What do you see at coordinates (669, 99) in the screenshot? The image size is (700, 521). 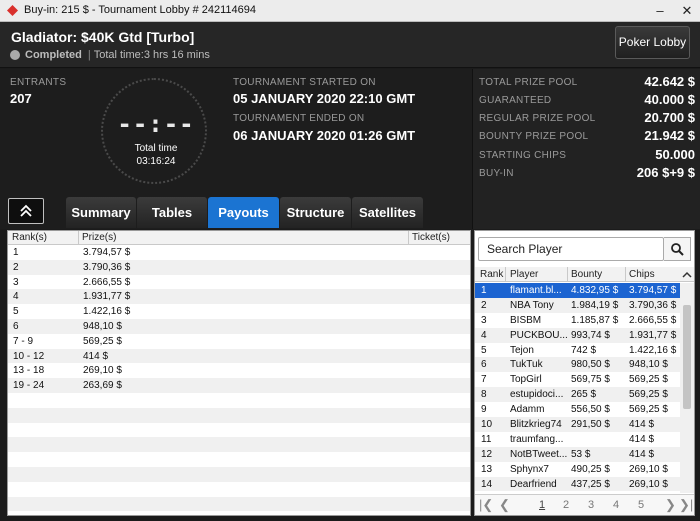 I see `prize-value: 40.000 $` at bounding box center [669, 99].